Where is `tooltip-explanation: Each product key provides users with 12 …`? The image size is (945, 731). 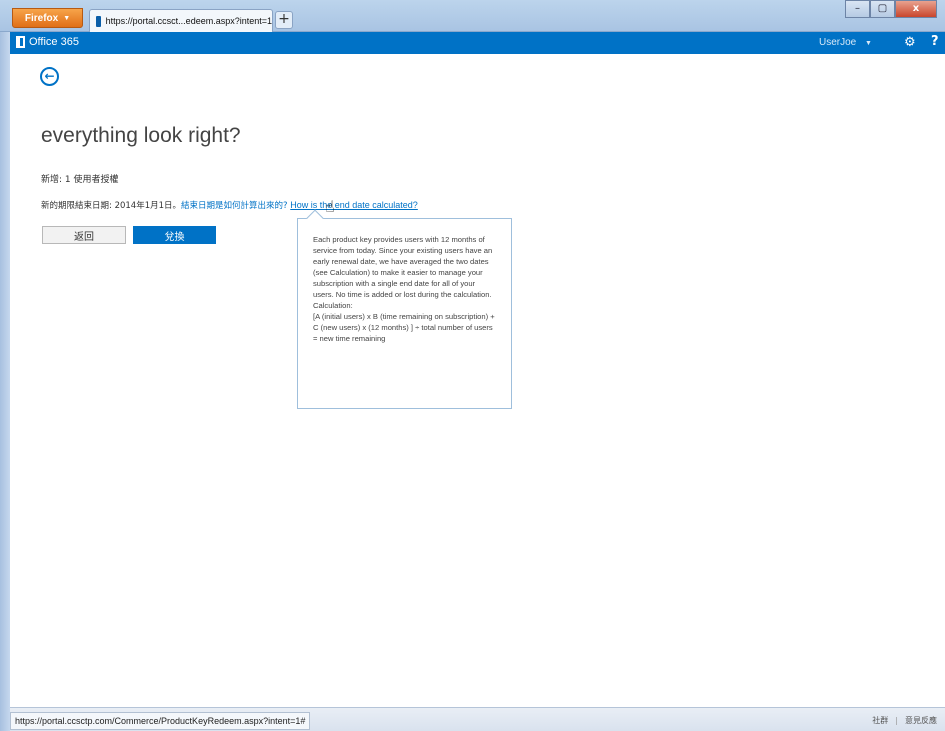 tooltip-explanation: Each product key provides users with 12 … is located at coordinates (403, 267).